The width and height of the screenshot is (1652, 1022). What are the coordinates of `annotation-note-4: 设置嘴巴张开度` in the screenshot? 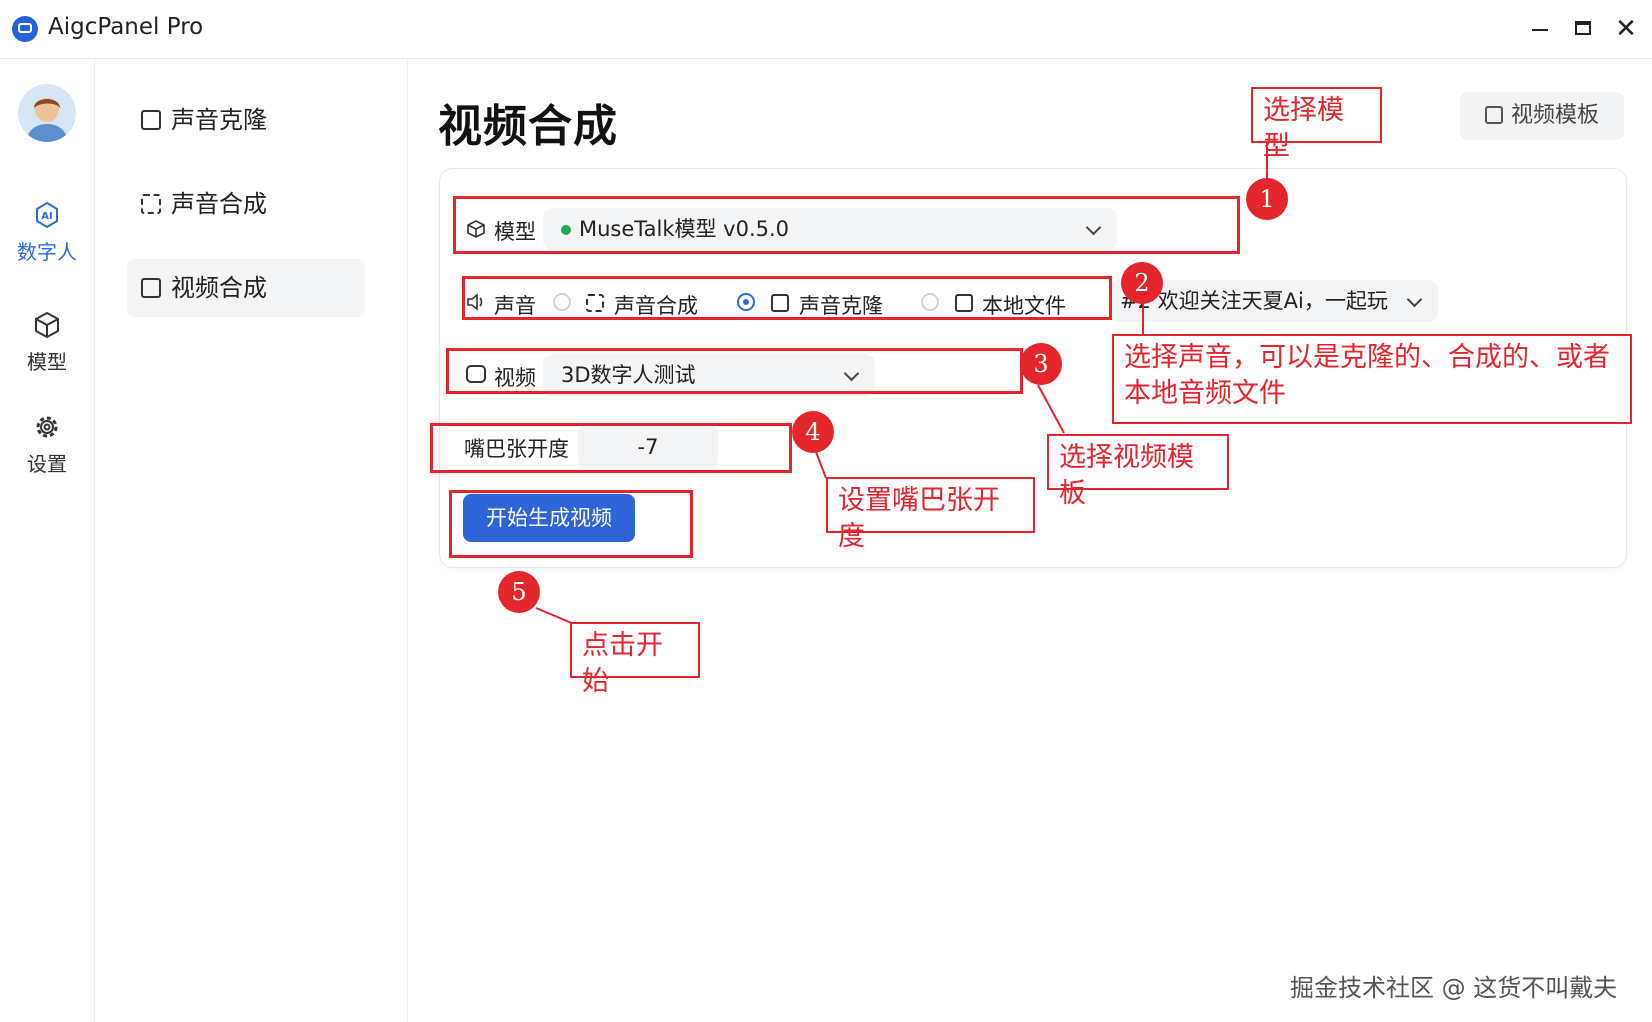 It's located at (930, 514).